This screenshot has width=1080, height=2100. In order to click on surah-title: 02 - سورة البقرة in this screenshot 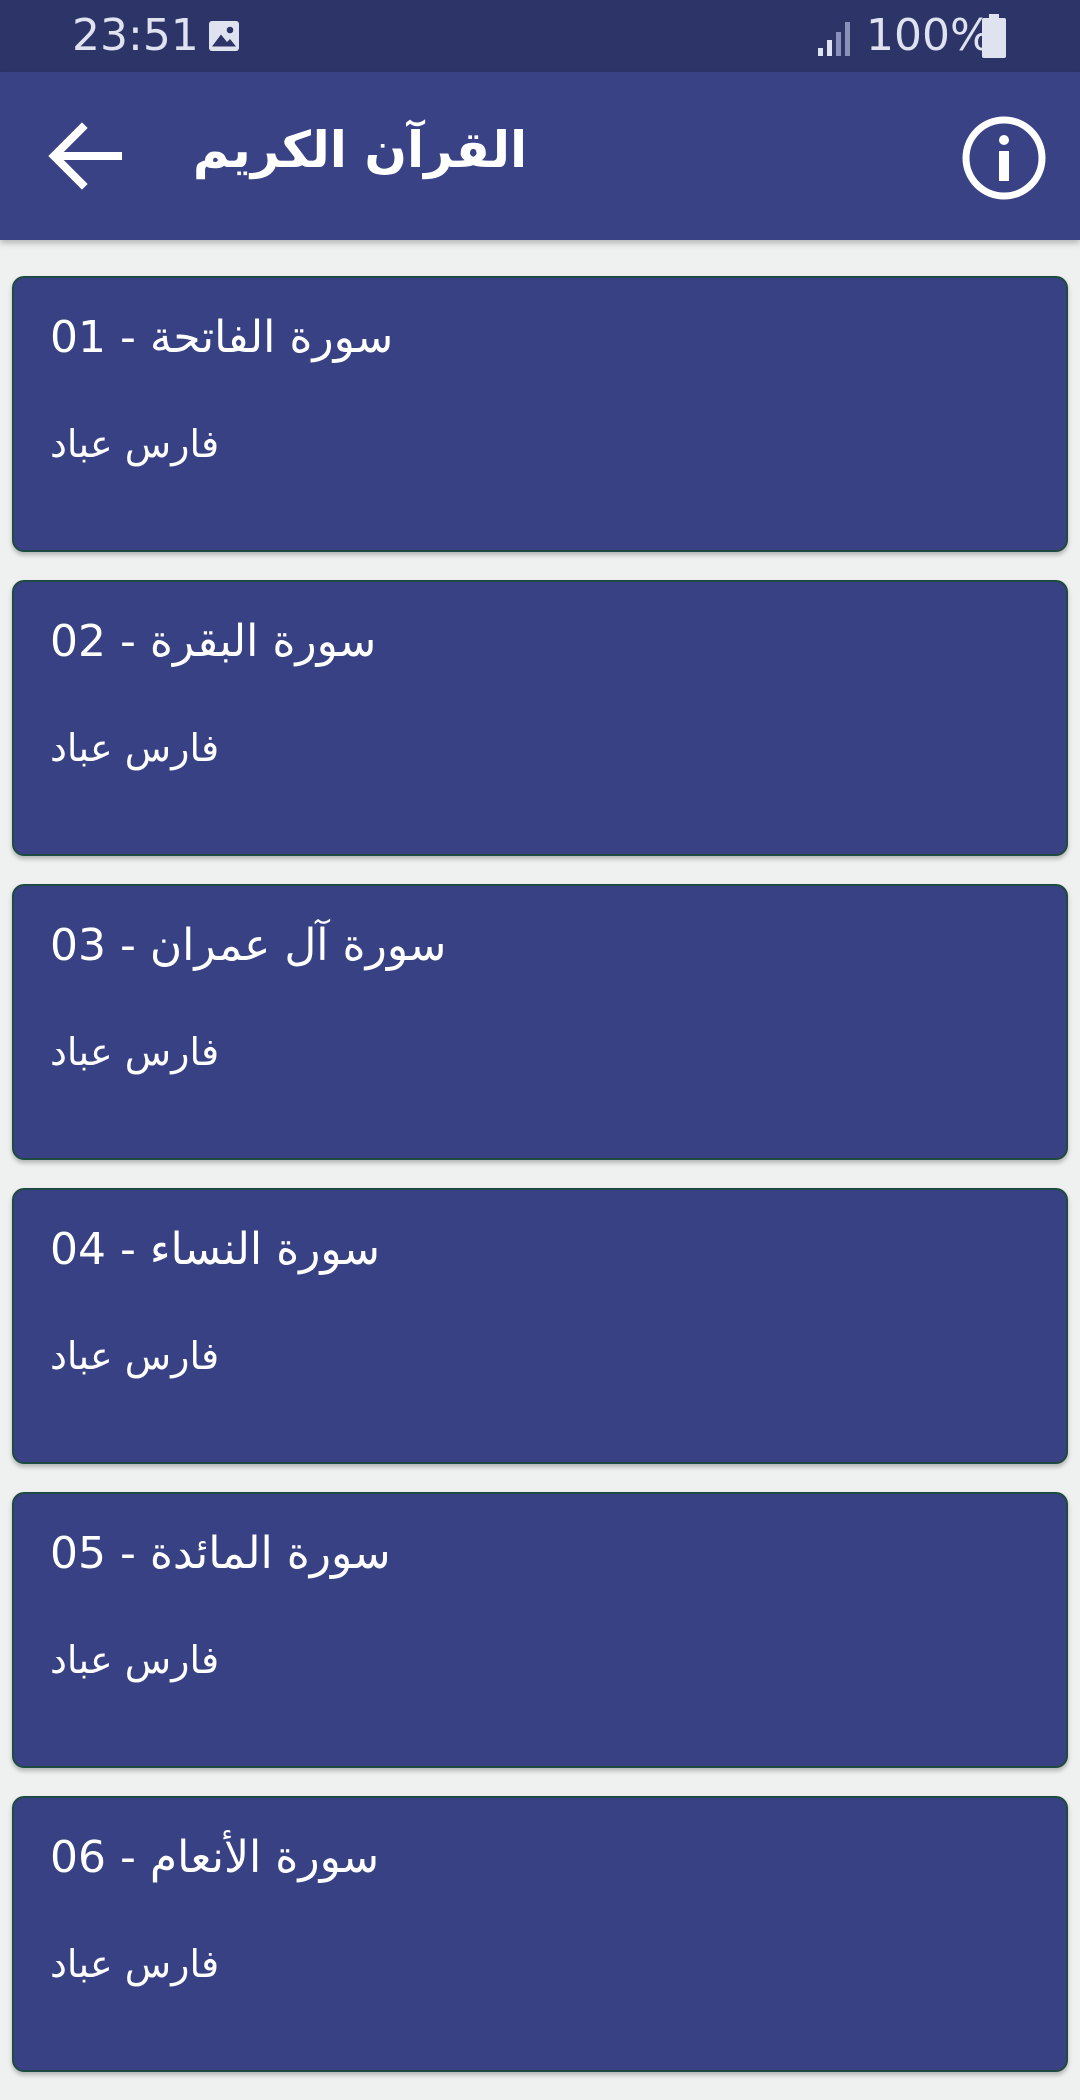, I will do `click(213, 641)`.